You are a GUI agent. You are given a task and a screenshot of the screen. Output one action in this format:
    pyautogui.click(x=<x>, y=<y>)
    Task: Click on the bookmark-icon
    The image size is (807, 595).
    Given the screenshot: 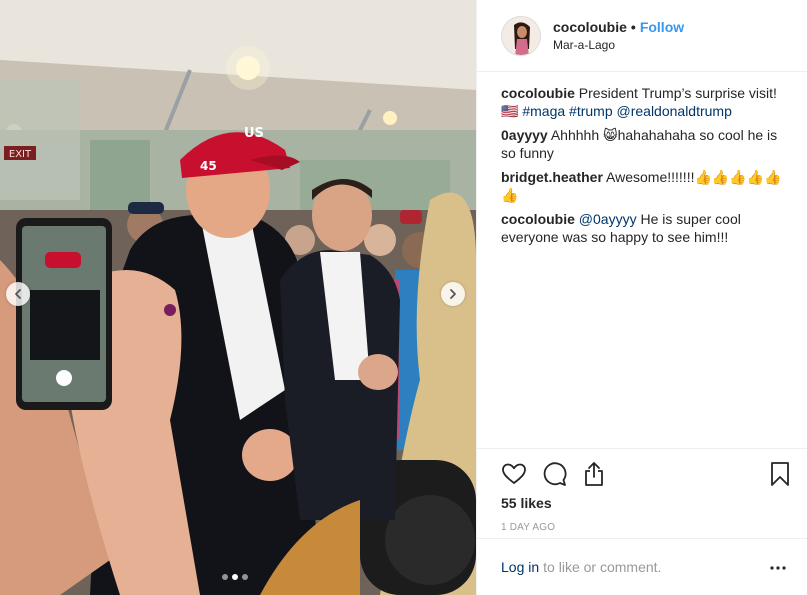 What is the action you would take?
    pyautogui.click(x=780, y=474)
    